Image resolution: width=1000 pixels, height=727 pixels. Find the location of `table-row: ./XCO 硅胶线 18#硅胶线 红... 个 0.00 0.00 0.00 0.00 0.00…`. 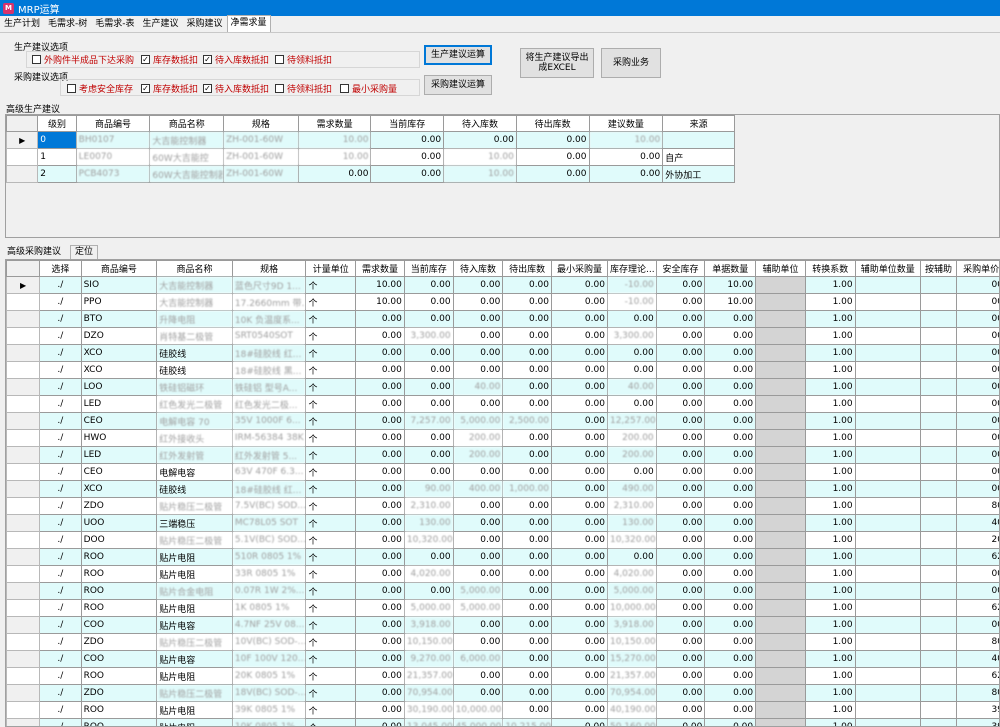

table-row: ./XCO 硅胶线 18#硅胶线 红... 个 0.00 0.00 0.00 0.00 0.00… is located at coordinates (502, 353).